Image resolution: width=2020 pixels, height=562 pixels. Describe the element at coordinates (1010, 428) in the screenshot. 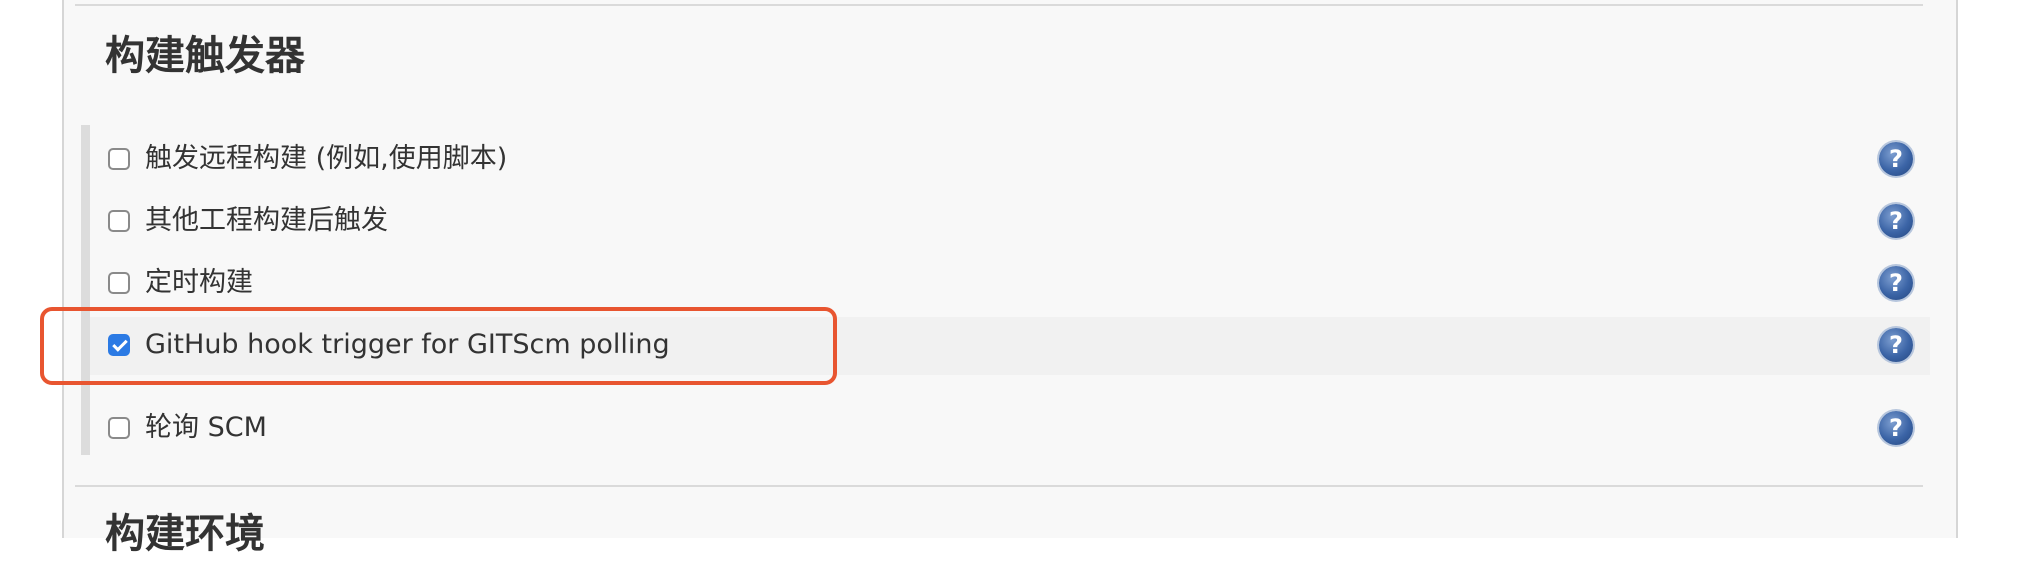

I see `option-poll-scm: 轮询 SCM ?` at that location.